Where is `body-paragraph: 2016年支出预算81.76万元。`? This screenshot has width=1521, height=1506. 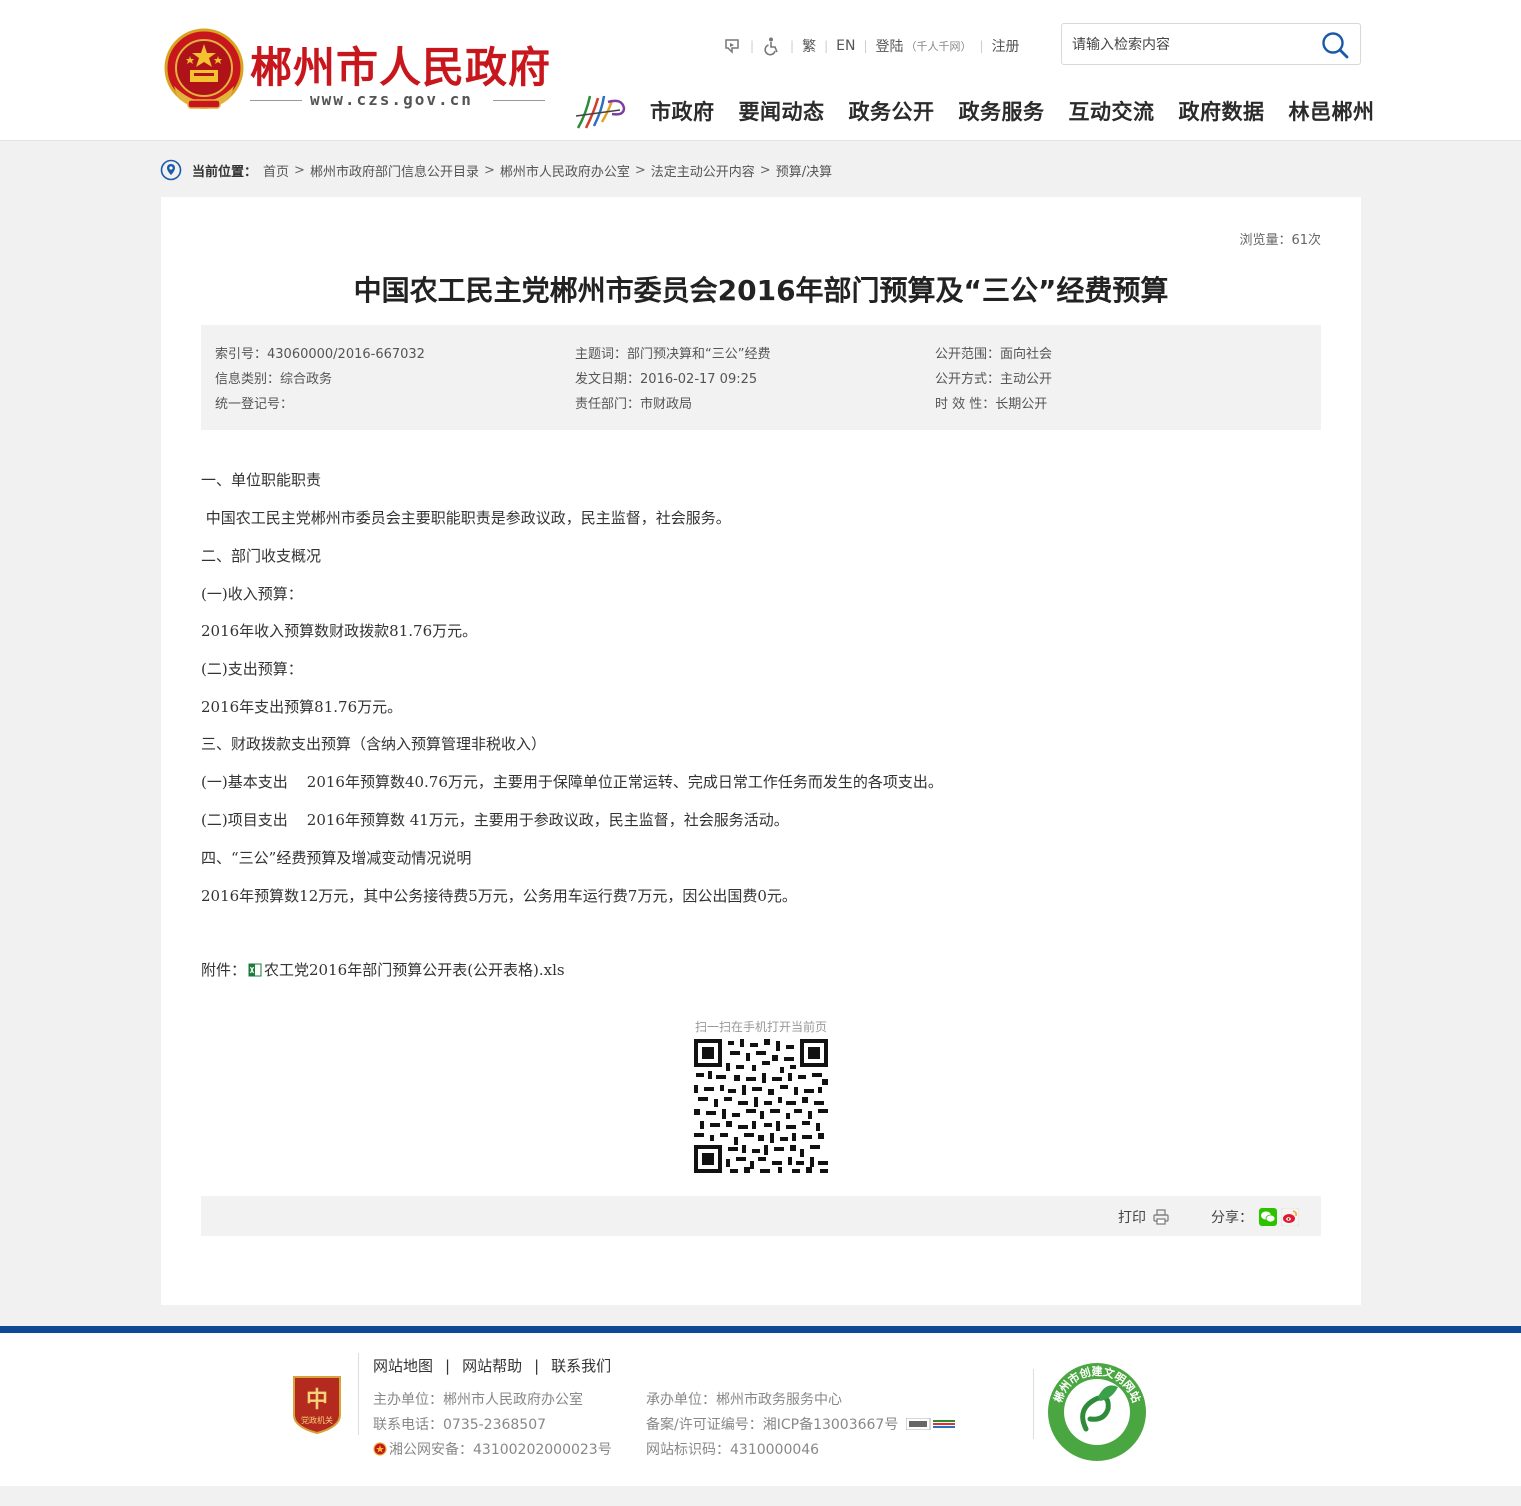 body-paragraph: 2016年支出预算81.76万元。 is located at coordinates (302, 707).